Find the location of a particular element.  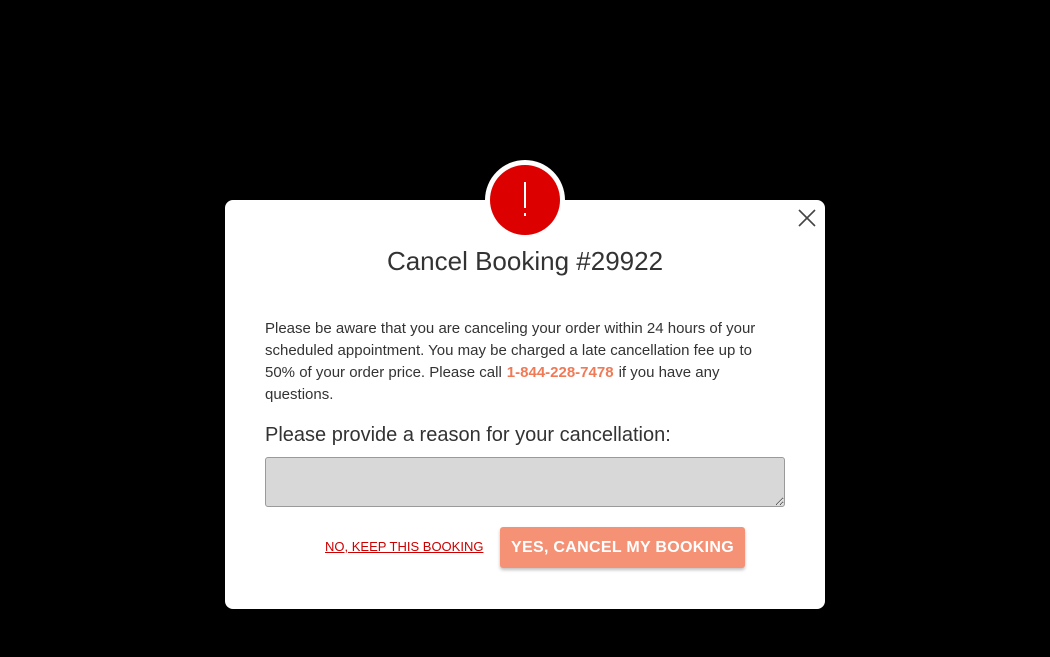

alert-circle is located at coordinates (525, 200).